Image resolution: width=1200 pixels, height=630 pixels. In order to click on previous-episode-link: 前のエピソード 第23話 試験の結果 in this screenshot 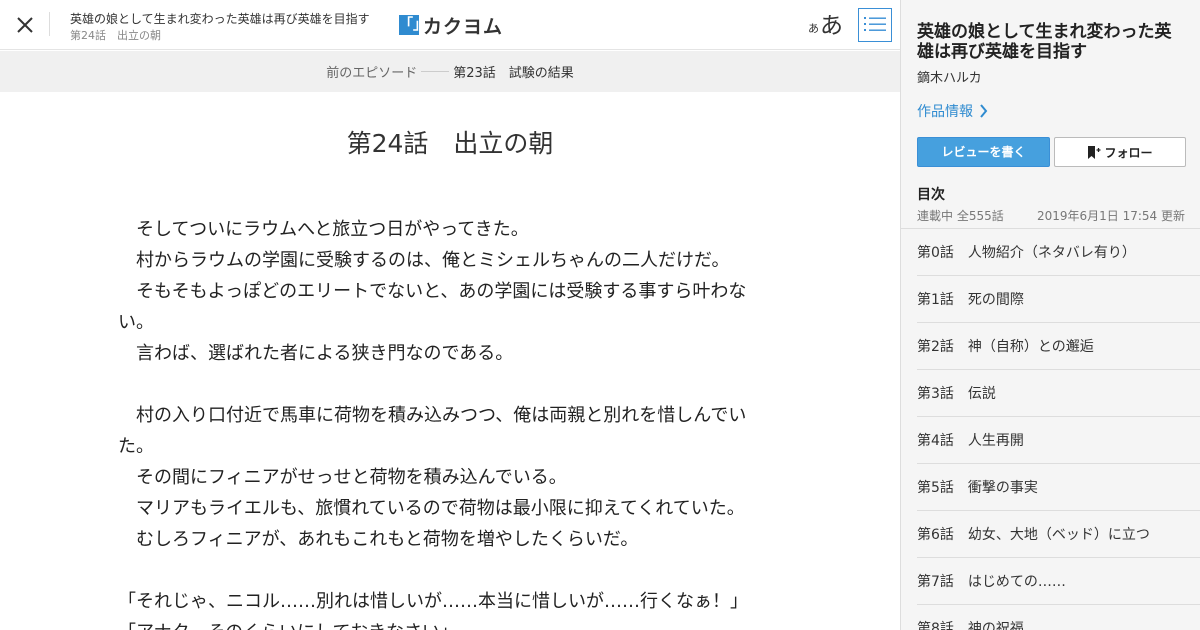, I will do `click(450, 71)`.